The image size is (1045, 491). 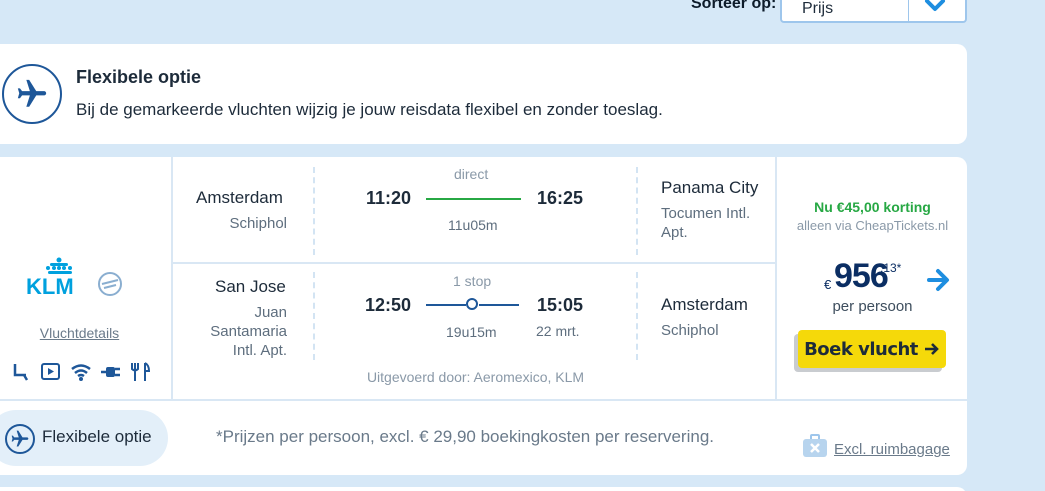 I want to click on meal-icon, so click(x=141, y=372).